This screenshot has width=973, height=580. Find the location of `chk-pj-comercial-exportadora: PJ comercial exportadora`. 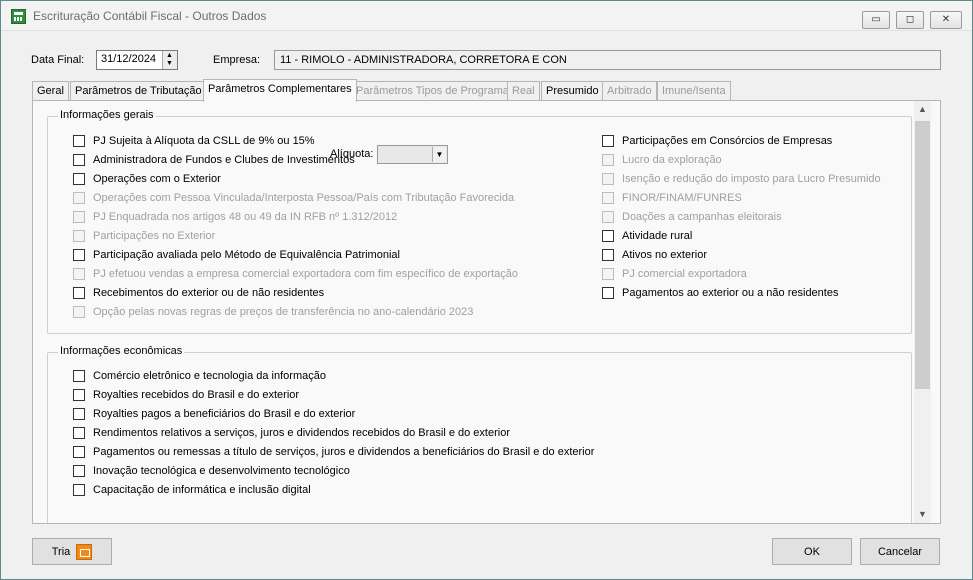

chk-pj-comercial-exportadora: PJ comercial exportadora is located at coordinates (674, 274).